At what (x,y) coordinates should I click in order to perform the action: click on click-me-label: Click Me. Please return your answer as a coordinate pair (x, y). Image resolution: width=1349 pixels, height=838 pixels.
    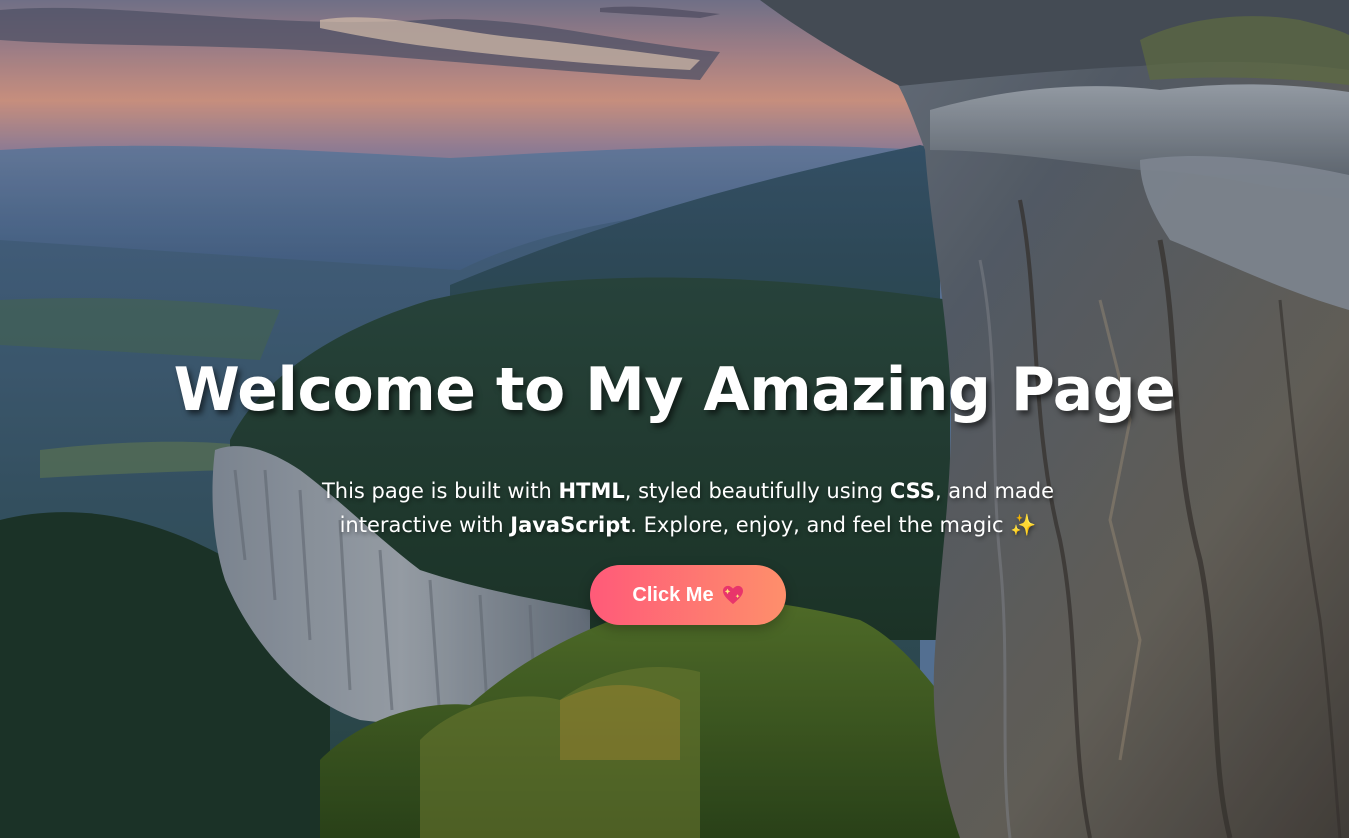
    Looking at the image, I should click on (673, 594).